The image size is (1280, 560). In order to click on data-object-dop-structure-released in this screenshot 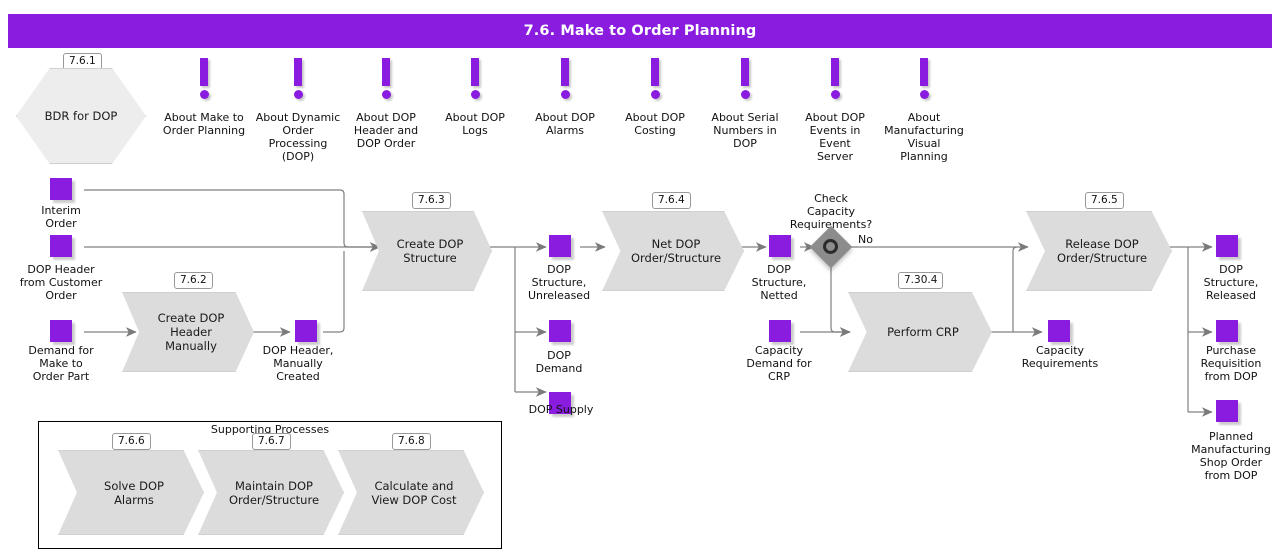, I will do `click(1227, 246)`.